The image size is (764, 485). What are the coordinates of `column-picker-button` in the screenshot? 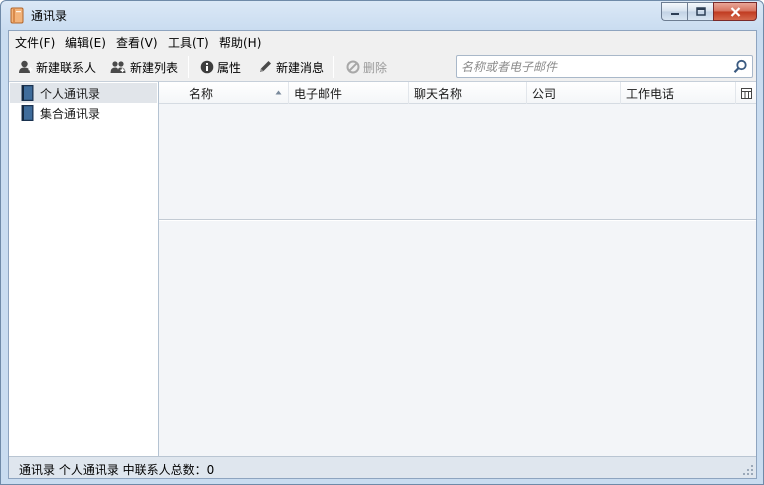 It's located at (746, 93).